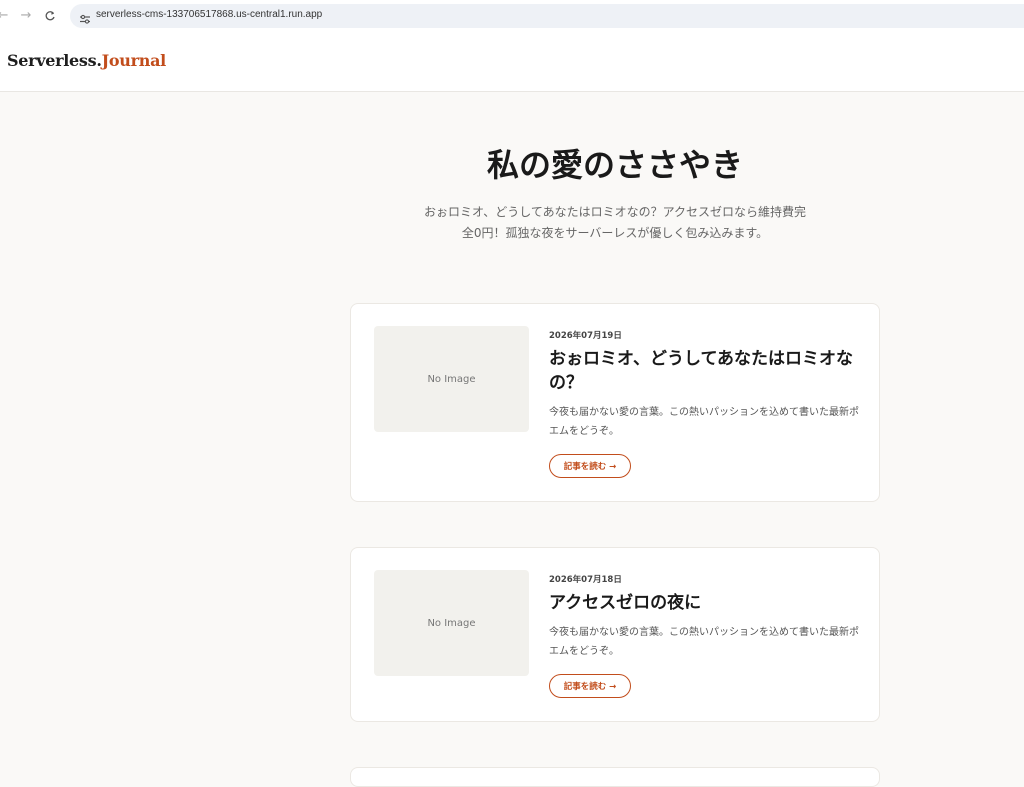  I want to click on post-title: アクセスゼロの夜に, so click(704, 603).